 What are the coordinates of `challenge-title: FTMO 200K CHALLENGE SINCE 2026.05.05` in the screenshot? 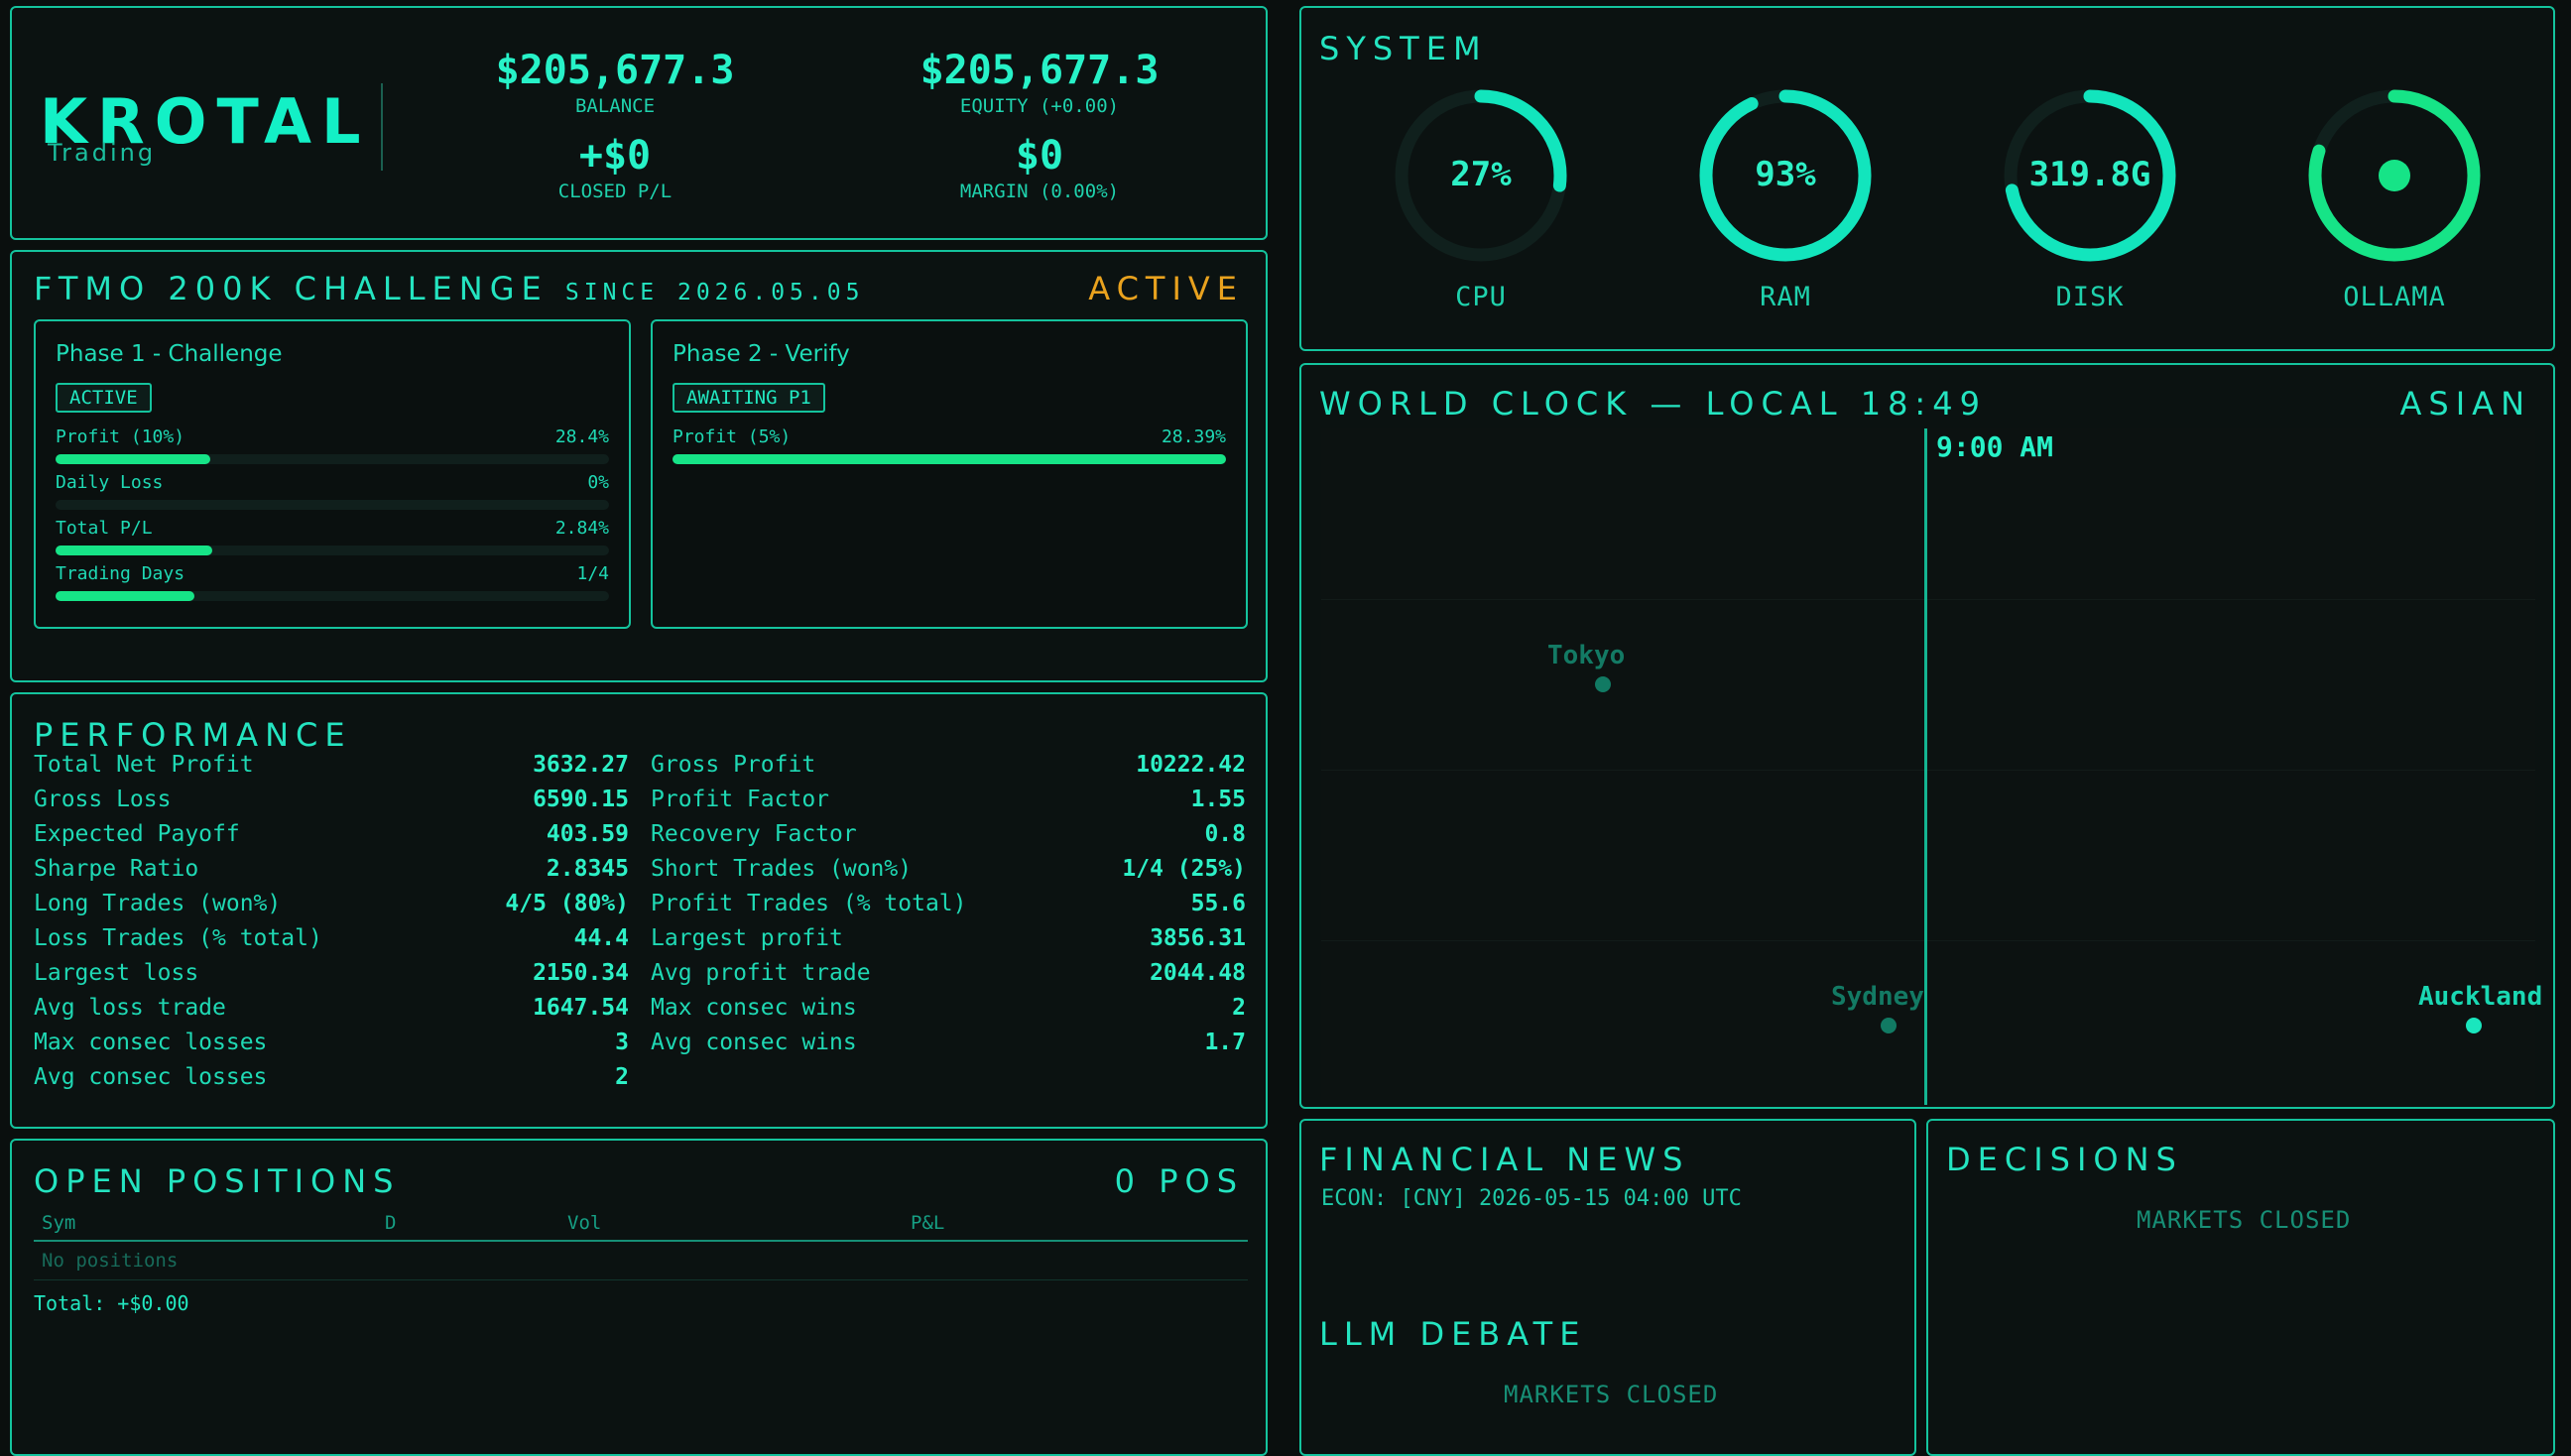 It's located at (449, 288).